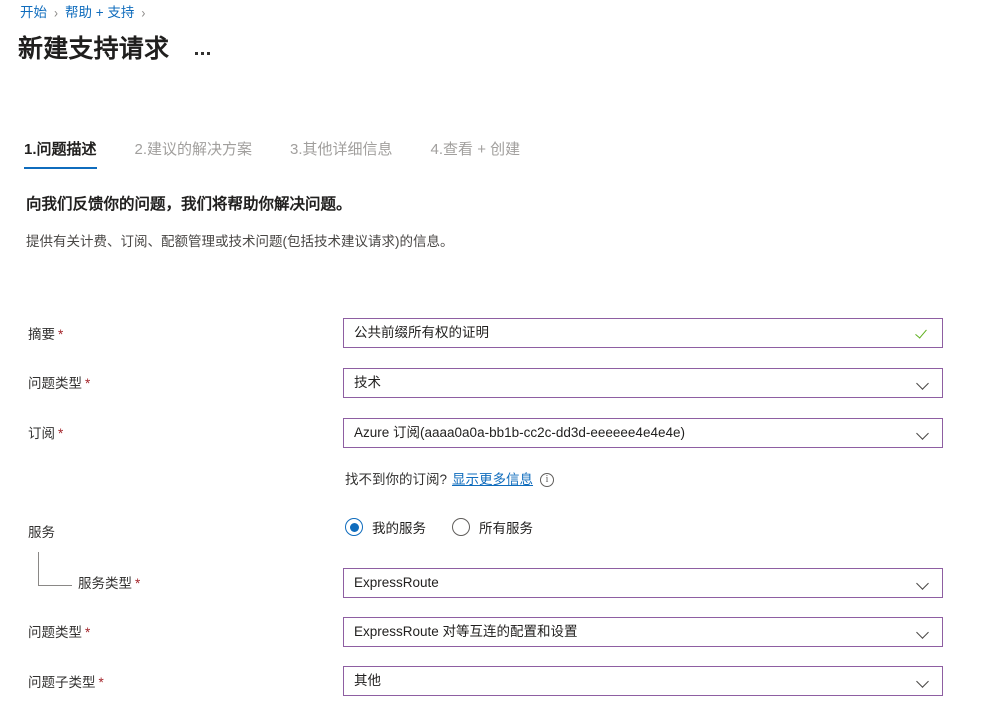 This screenshot has height=714, width=981. I want to click on intro-heading: 向我们反馈你的问题，我们将帮助你解决问题。, so click(189, 204).